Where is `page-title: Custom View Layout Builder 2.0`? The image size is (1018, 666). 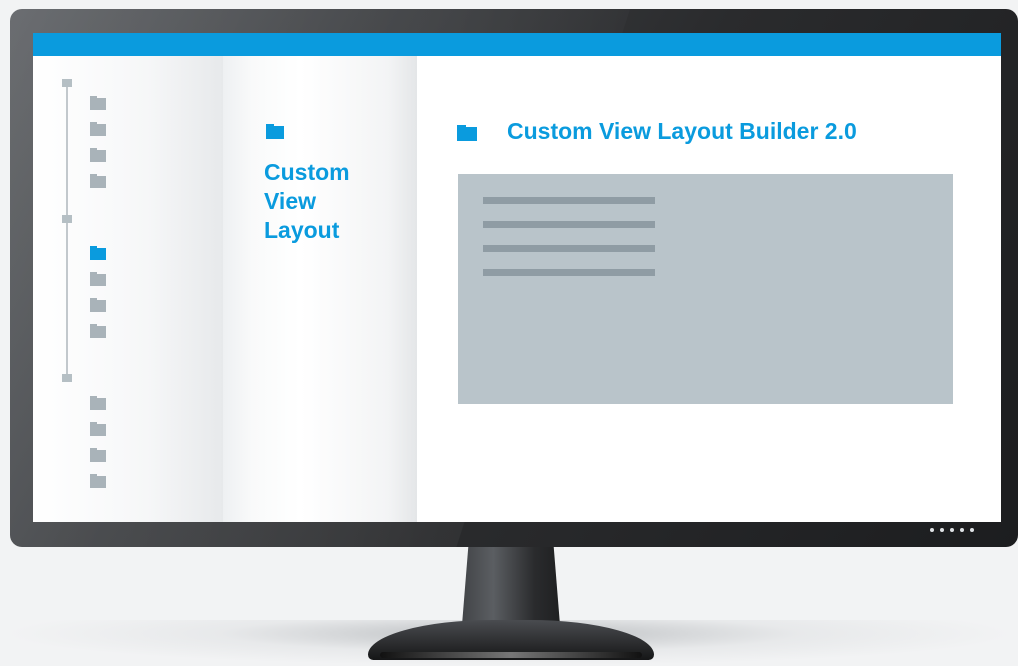 page-title: Custom View Layout Builder 2.0 is located at coordinates (682, 131).